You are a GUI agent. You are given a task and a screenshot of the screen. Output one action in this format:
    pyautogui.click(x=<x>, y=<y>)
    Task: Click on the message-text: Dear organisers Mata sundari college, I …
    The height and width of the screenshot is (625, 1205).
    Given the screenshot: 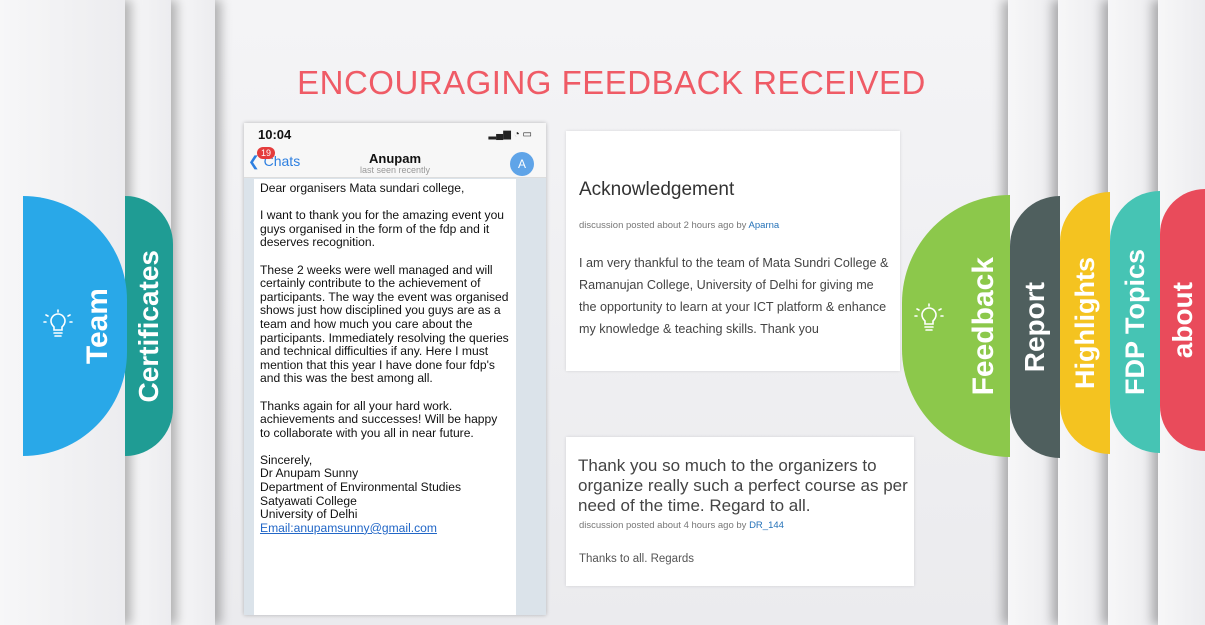 What is the action you would take?
    pyautogui.click(x=384, y=351)
    